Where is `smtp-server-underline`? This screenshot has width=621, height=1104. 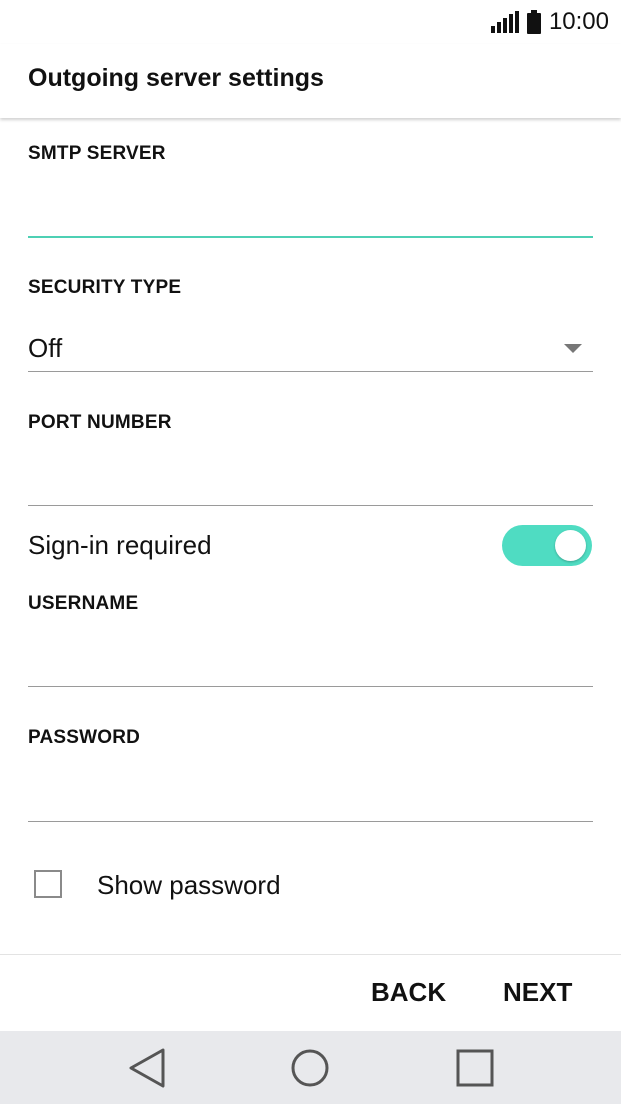
smtp-server-underline is located at coordinates (310, 237).